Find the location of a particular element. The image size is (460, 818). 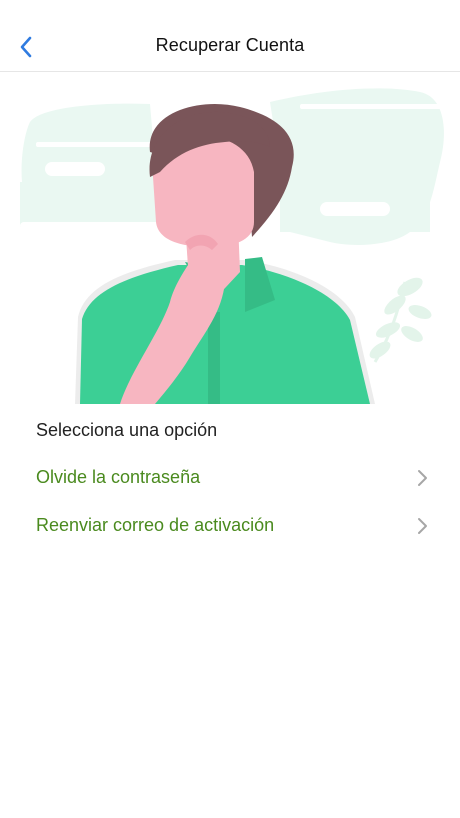

back-button is located at coordinates (26, 47).